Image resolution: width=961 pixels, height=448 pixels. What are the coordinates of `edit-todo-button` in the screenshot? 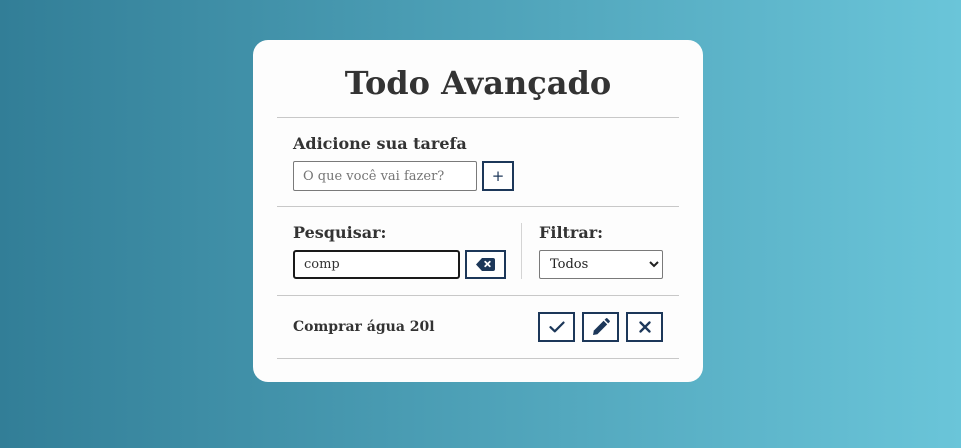 It's located at (600, 327).